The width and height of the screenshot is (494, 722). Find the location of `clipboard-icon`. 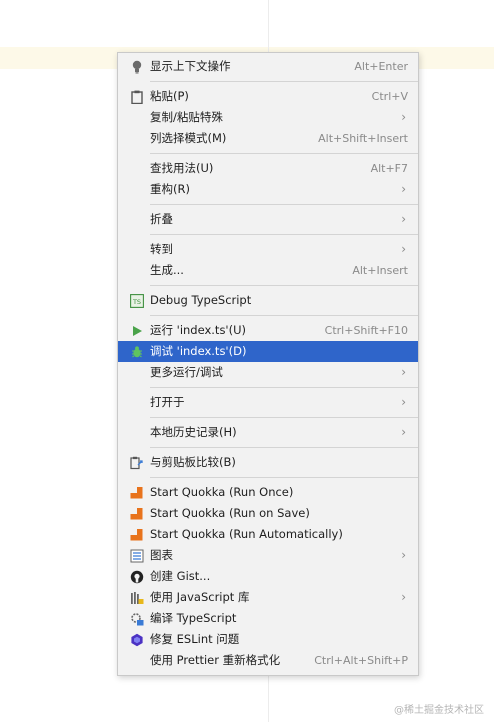

clipboard-icon is located at coordinates (136, 96).